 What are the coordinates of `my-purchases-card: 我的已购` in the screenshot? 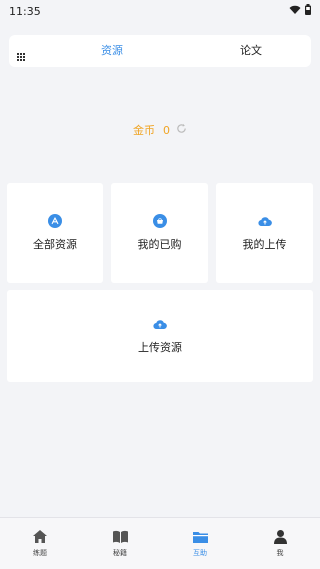 It's located at (159, 233).